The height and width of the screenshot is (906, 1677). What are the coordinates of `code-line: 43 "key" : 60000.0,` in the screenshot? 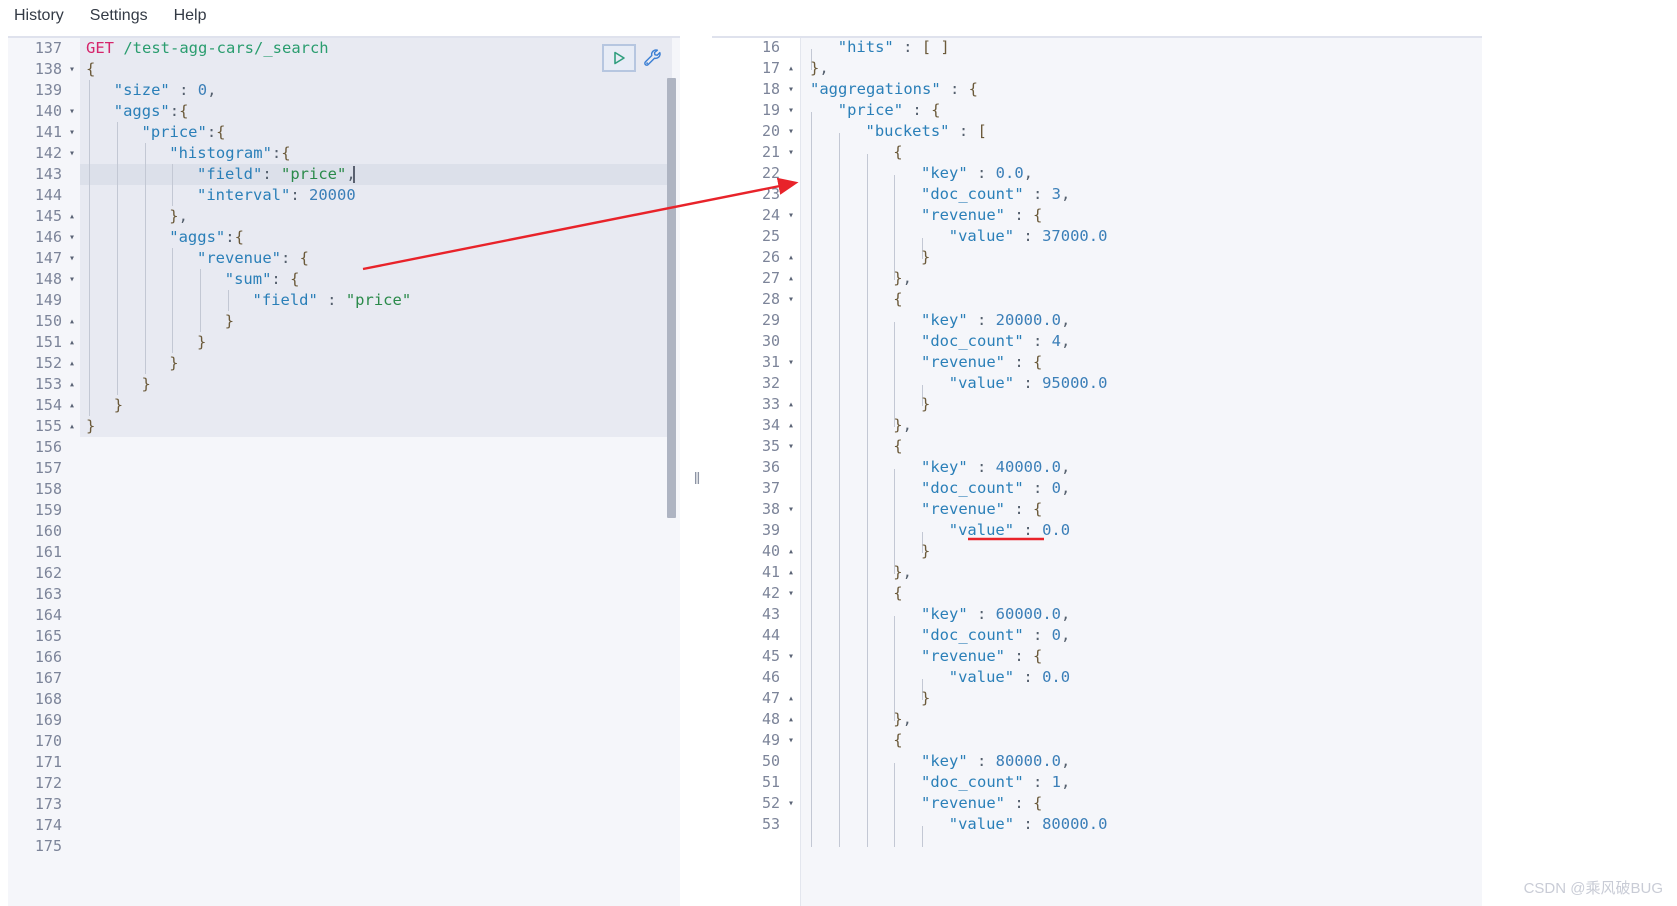 It's located at (1097, 614).